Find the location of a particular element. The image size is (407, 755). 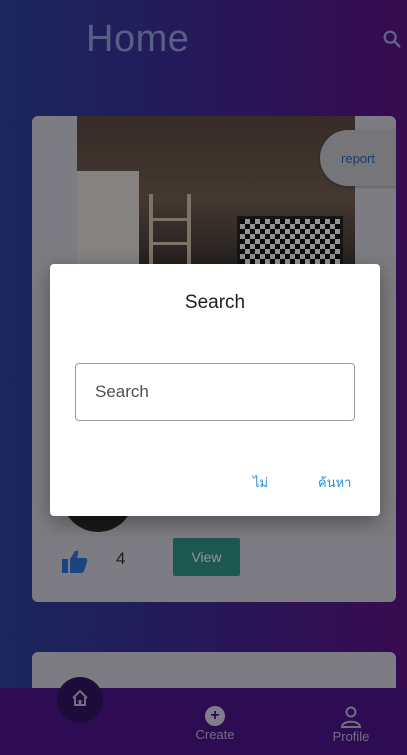

search-input is located at coordinates (215, 392).